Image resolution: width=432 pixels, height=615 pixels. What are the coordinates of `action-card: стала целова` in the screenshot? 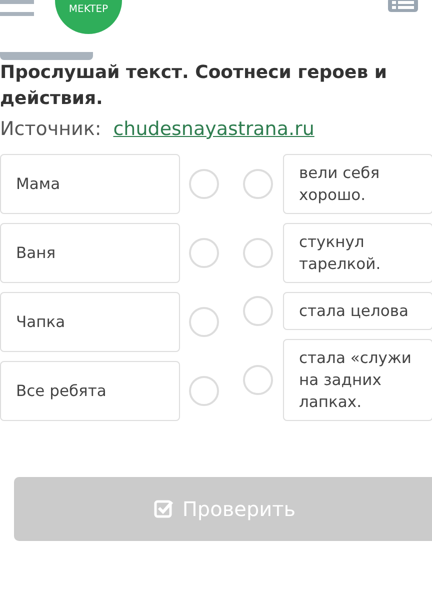 It's located at (357, 311).